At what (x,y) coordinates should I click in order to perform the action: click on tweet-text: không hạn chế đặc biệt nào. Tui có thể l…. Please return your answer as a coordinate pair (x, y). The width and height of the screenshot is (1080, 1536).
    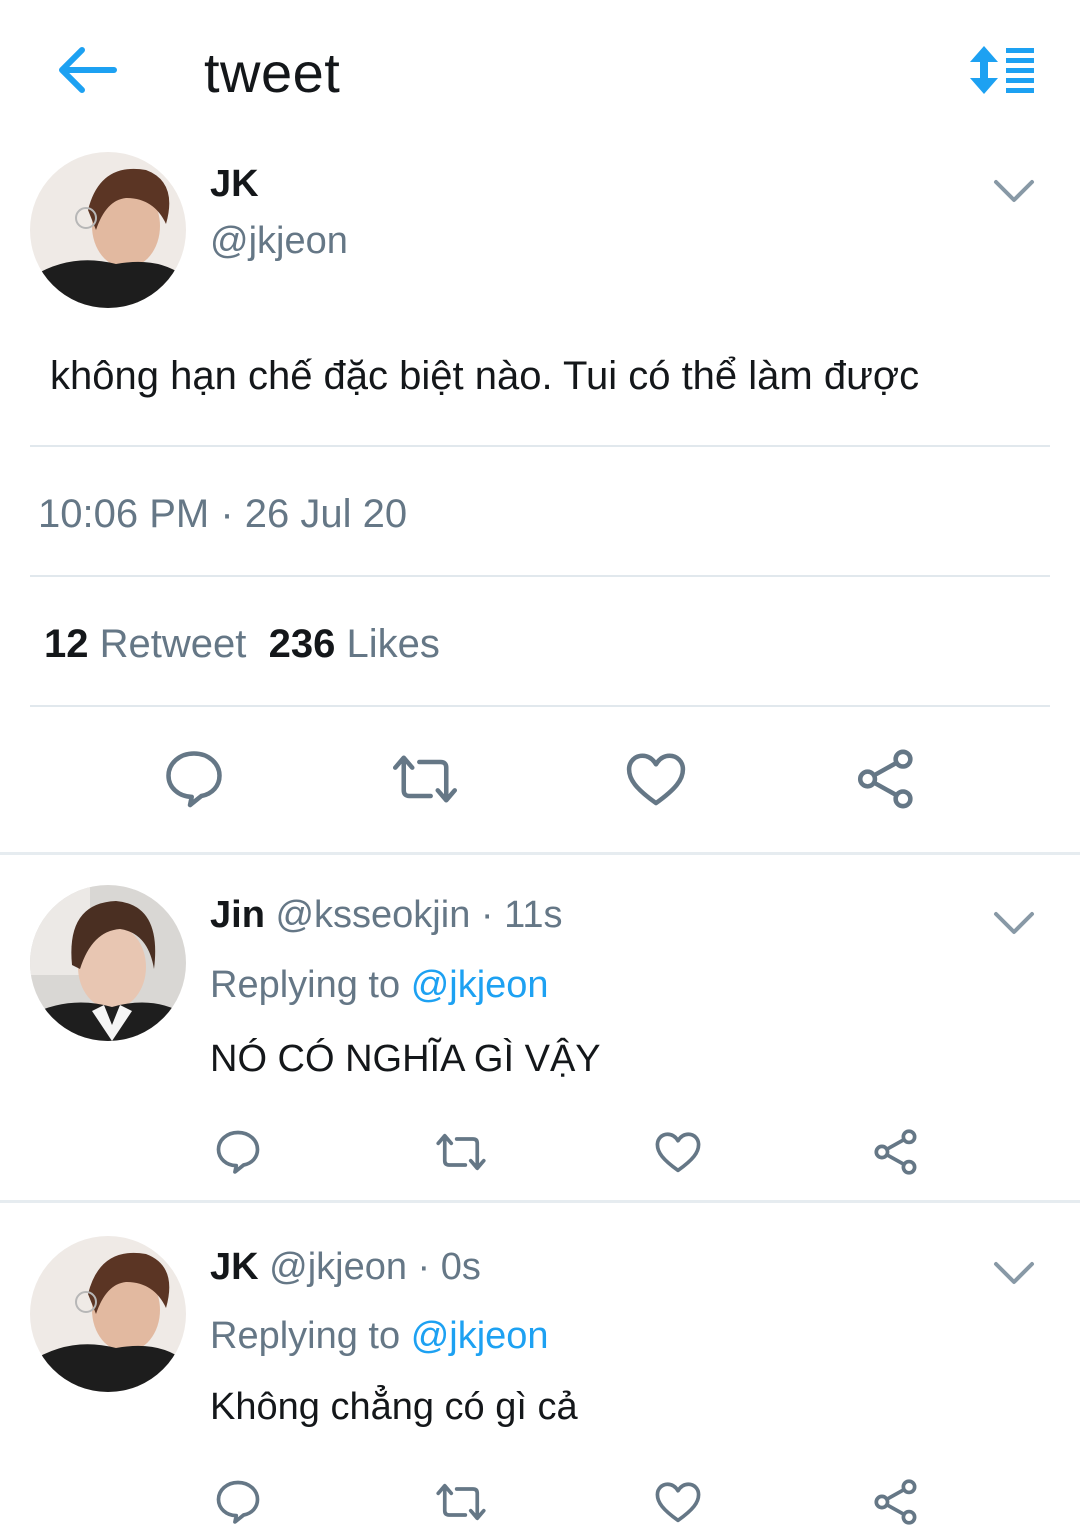
    Looking at the image, I should click on (485, 376).